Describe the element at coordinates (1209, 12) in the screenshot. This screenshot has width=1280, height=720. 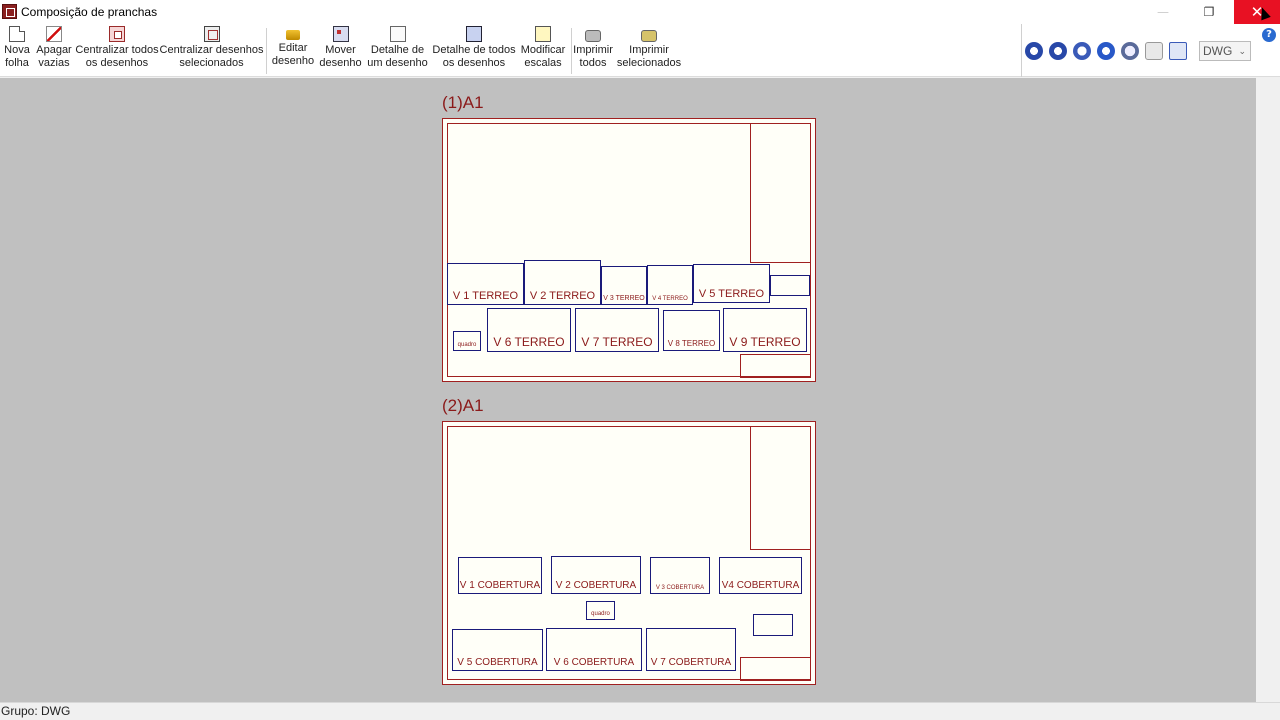
I see `restore-button: ❐` at that location.